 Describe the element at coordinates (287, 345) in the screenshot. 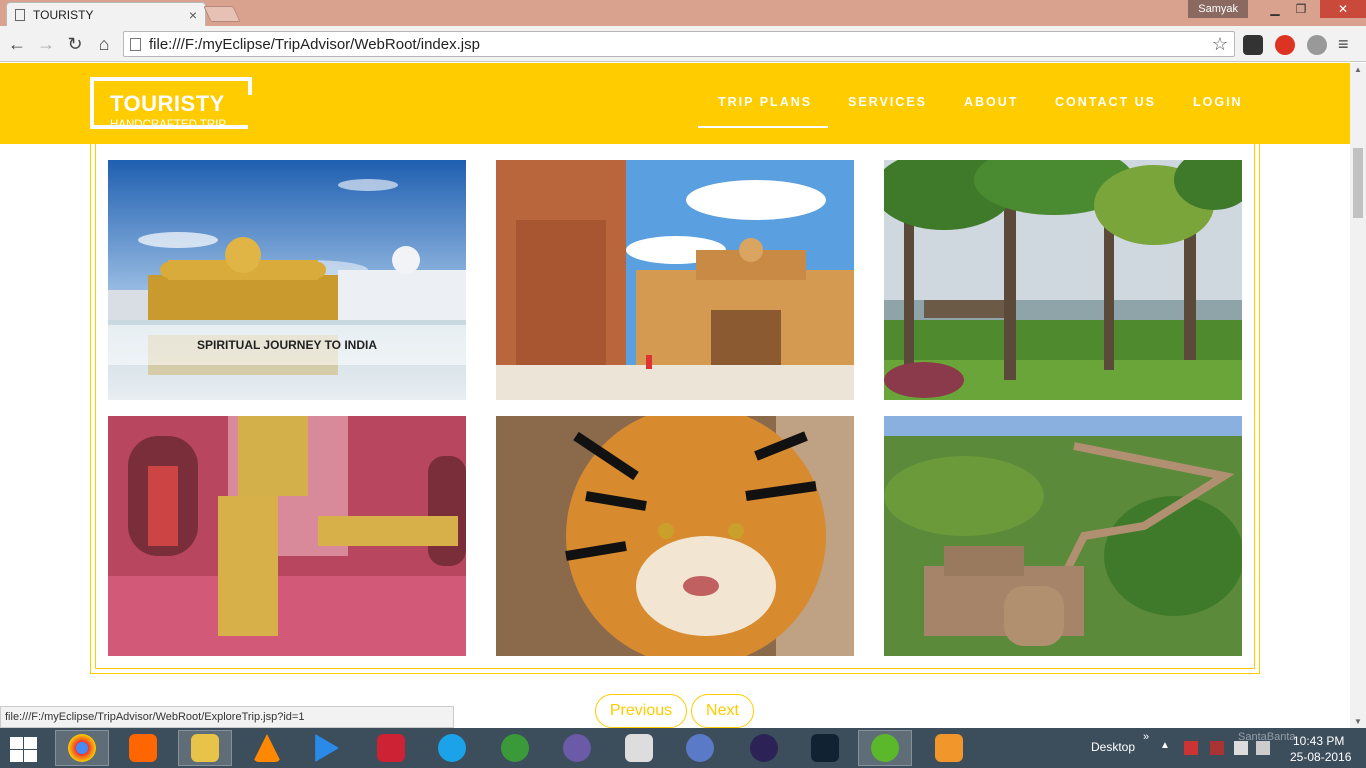

I see `tile-caption: SPIRITUAL JOURNEY TO INDIA` at that location.